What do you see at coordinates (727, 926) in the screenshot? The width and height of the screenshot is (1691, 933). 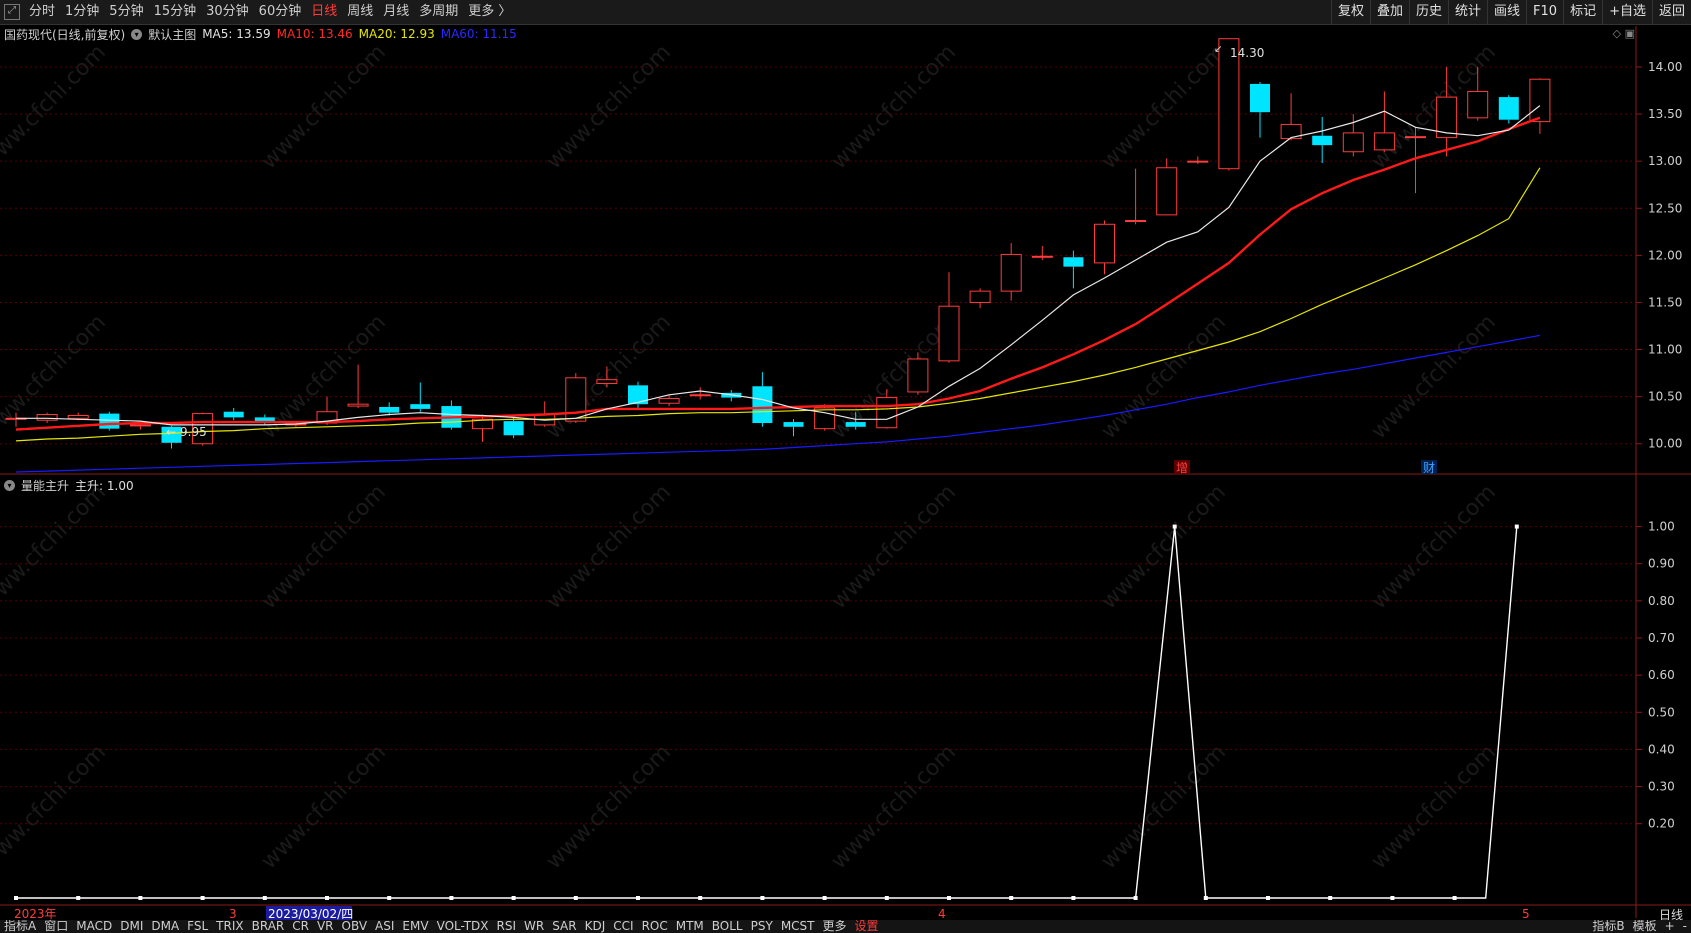 I see `indicator-tab-21: BOLL` at bounding box center [727, 926].